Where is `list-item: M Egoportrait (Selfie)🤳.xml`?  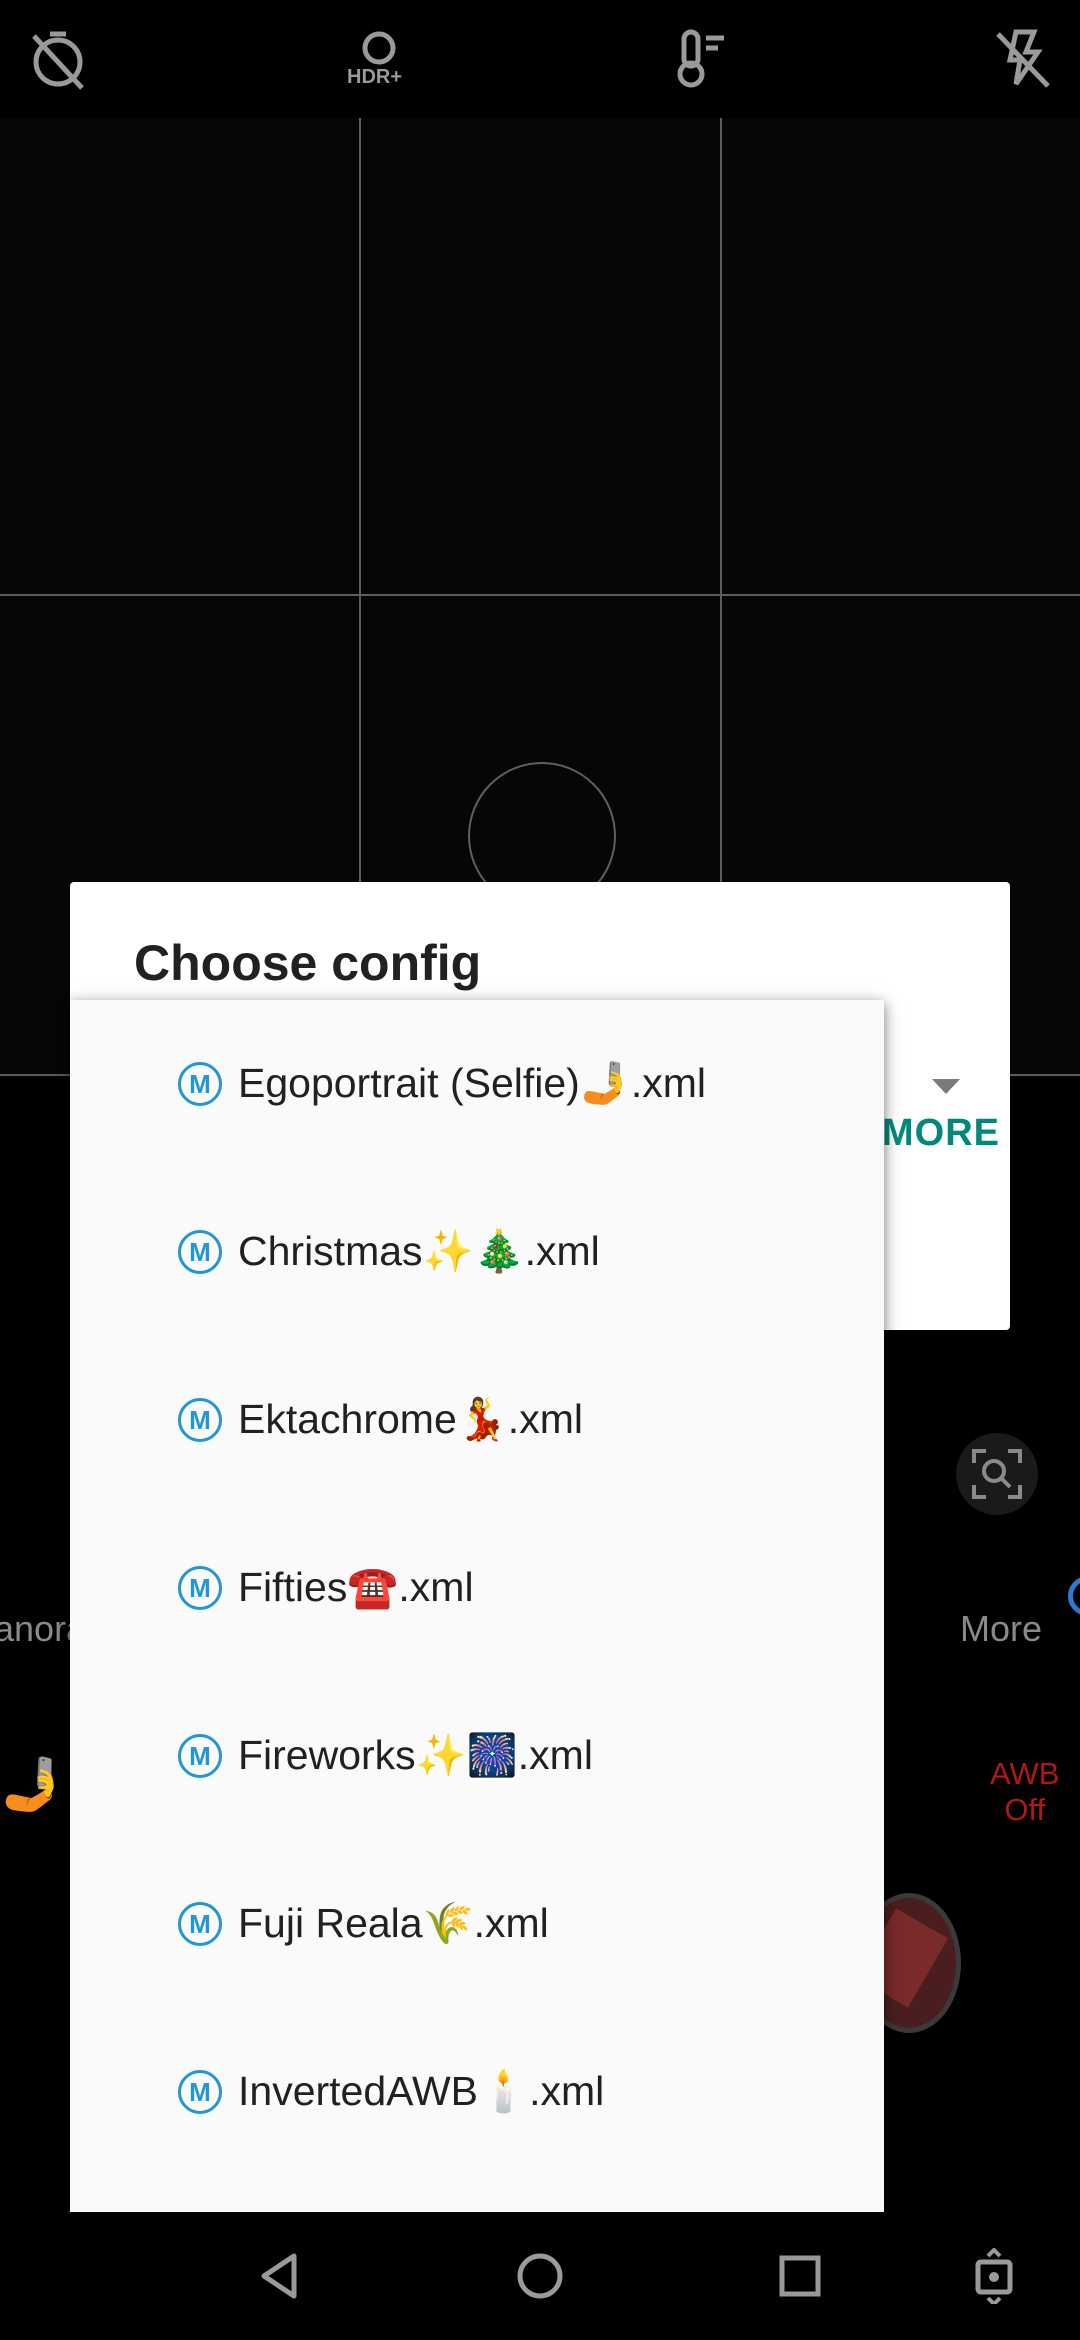 list-item: M Egoportrait (Selfie)🤳.xml is located at coordinates (477, 1084).